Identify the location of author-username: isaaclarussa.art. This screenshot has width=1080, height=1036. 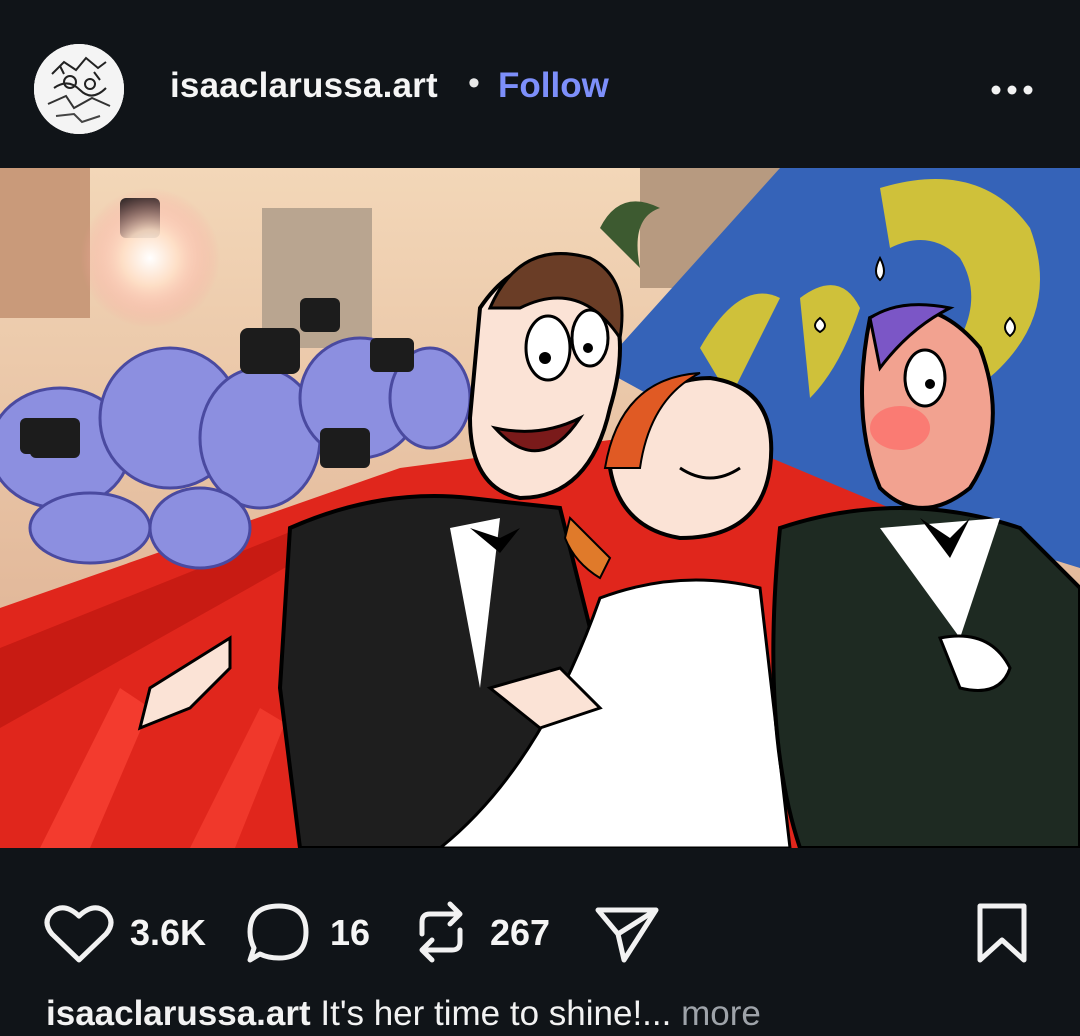
(304, 86).